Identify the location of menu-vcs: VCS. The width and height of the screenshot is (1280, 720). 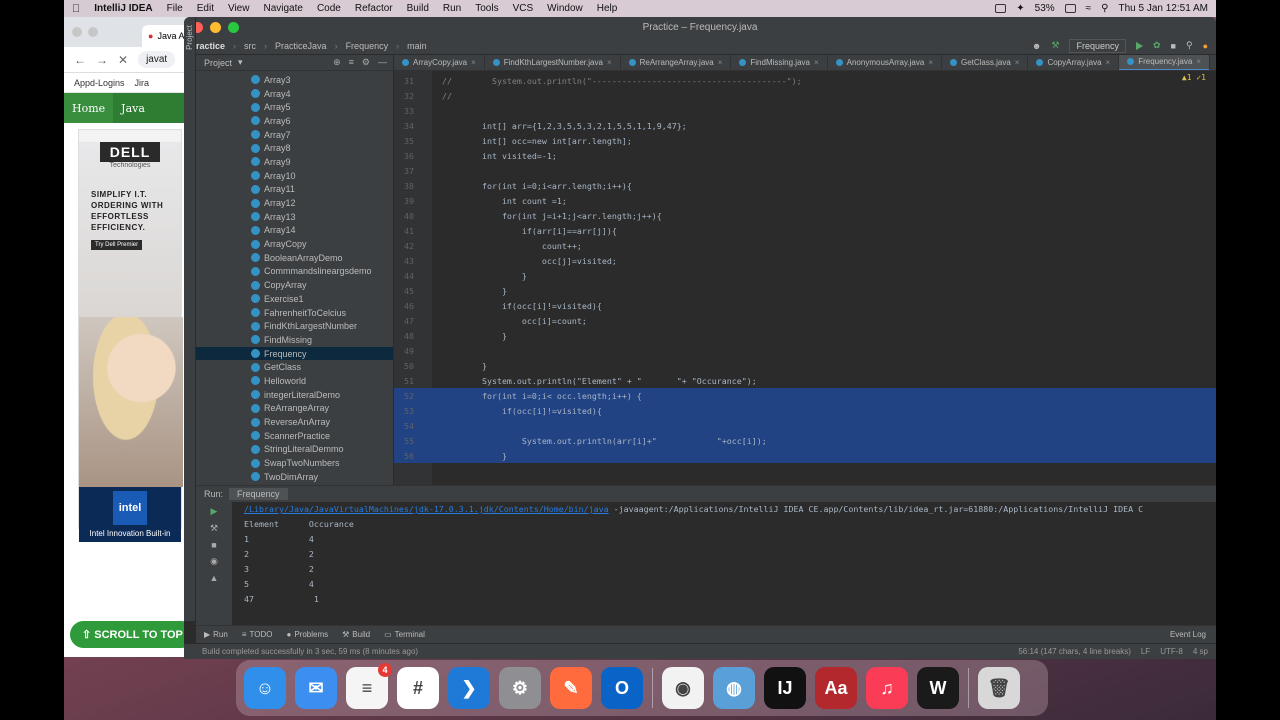
(523, 8).